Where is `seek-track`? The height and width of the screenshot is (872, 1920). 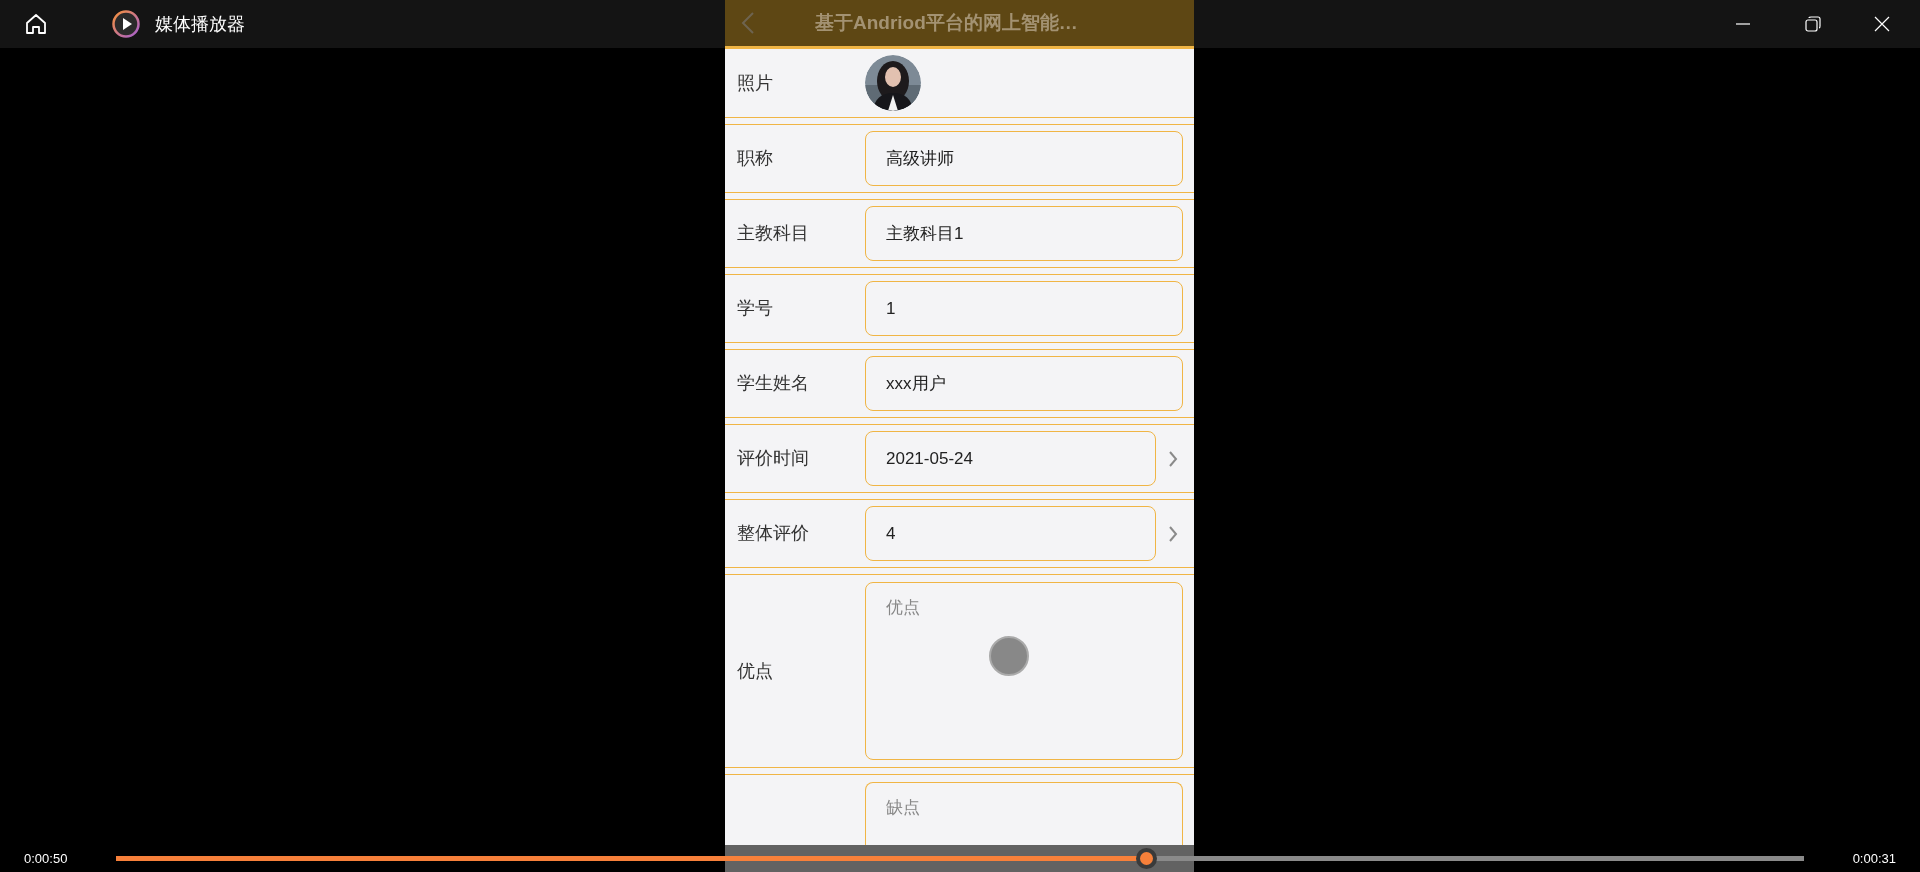 seek-track is located at coordinates (960, 858).